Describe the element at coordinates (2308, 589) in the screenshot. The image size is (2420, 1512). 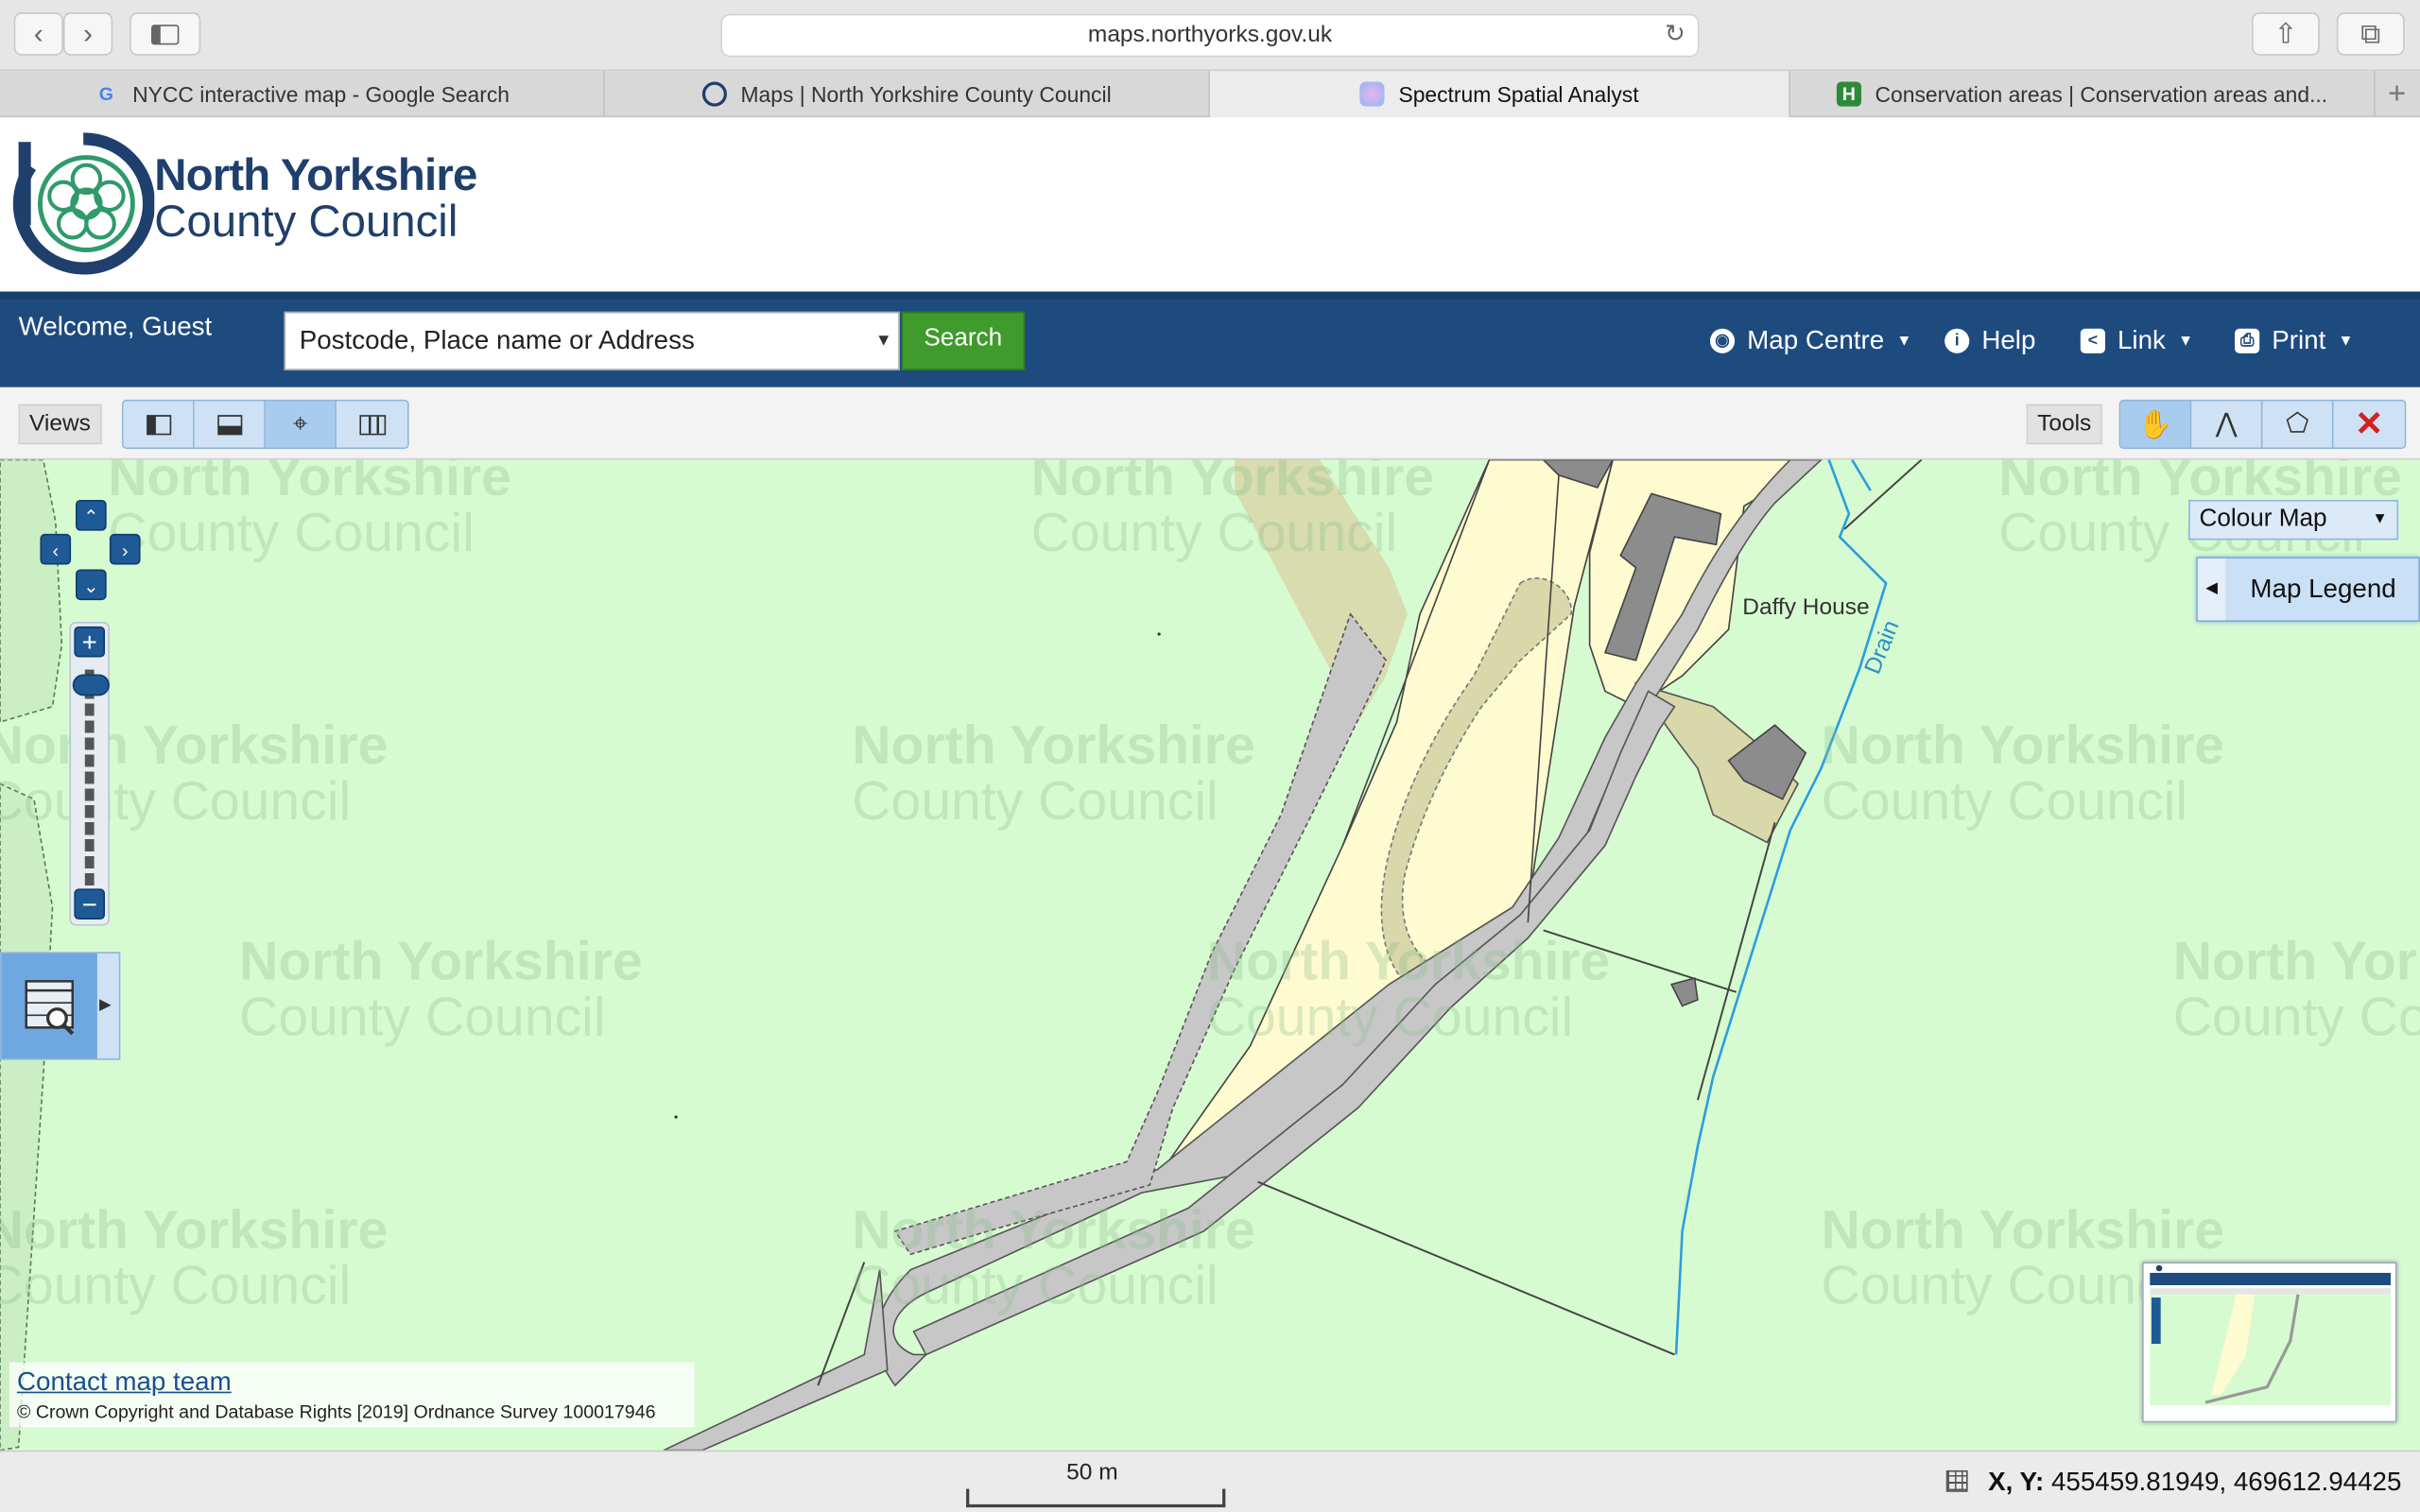
I see `map-legend-button: ◀ Map Legend` at that location.